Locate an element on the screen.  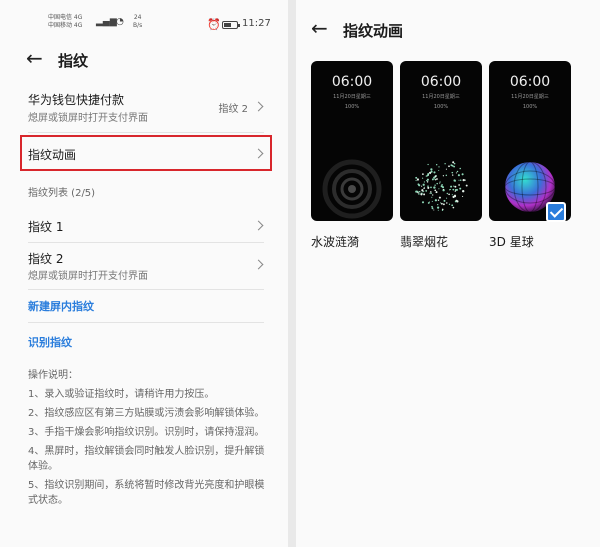
instruction-item: 5、指纹识别期间，系统将暂时修改背光亮度和护眼模式状态。 is located at coordinates (146, 493).